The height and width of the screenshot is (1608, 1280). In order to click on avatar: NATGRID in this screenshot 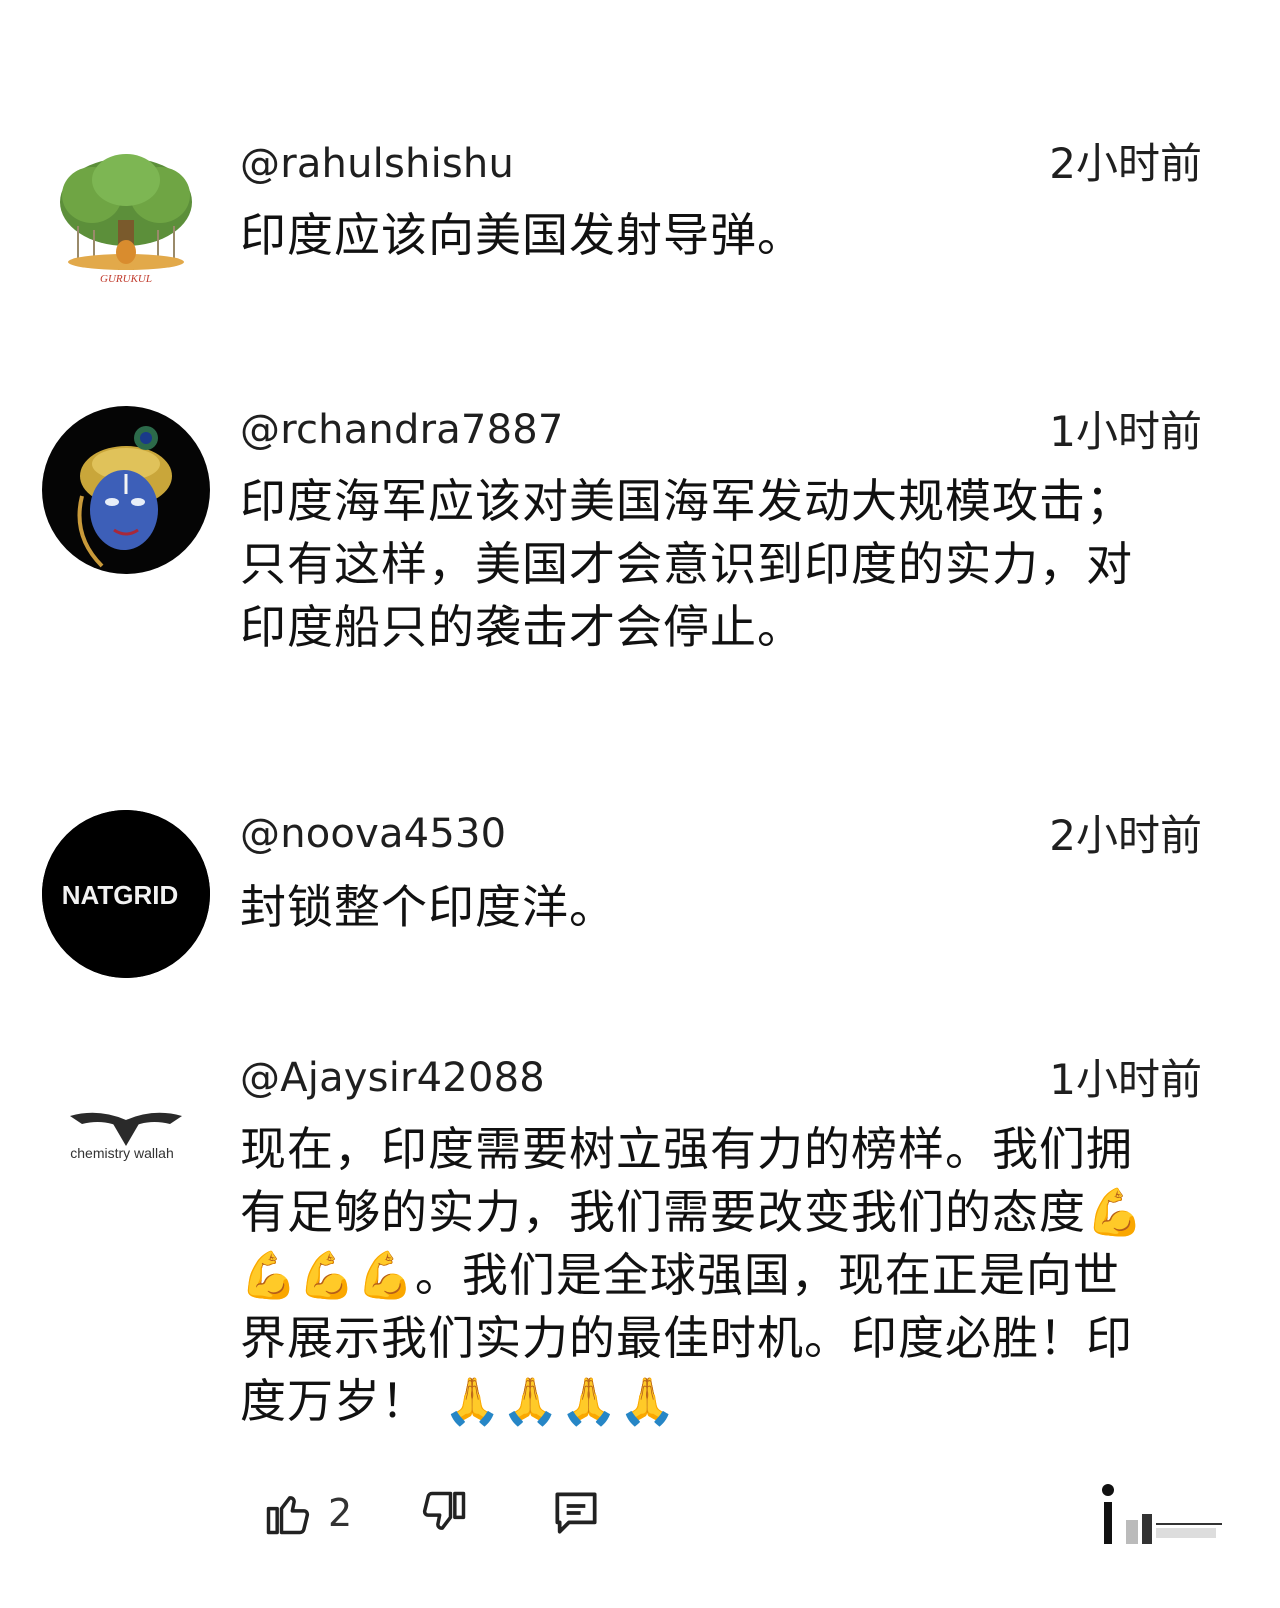, I will do `click(126, 894)`.